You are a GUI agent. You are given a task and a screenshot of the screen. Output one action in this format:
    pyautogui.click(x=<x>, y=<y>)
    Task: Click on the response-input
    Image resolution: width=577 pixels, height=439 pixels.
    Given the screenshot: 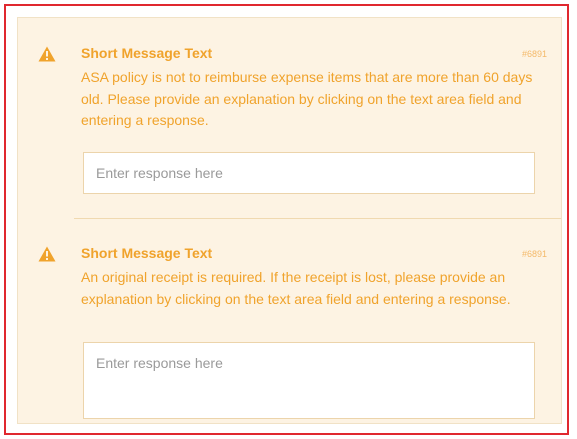 What is the action you would take?
    pyautogui.click(x=309, y=173)
    